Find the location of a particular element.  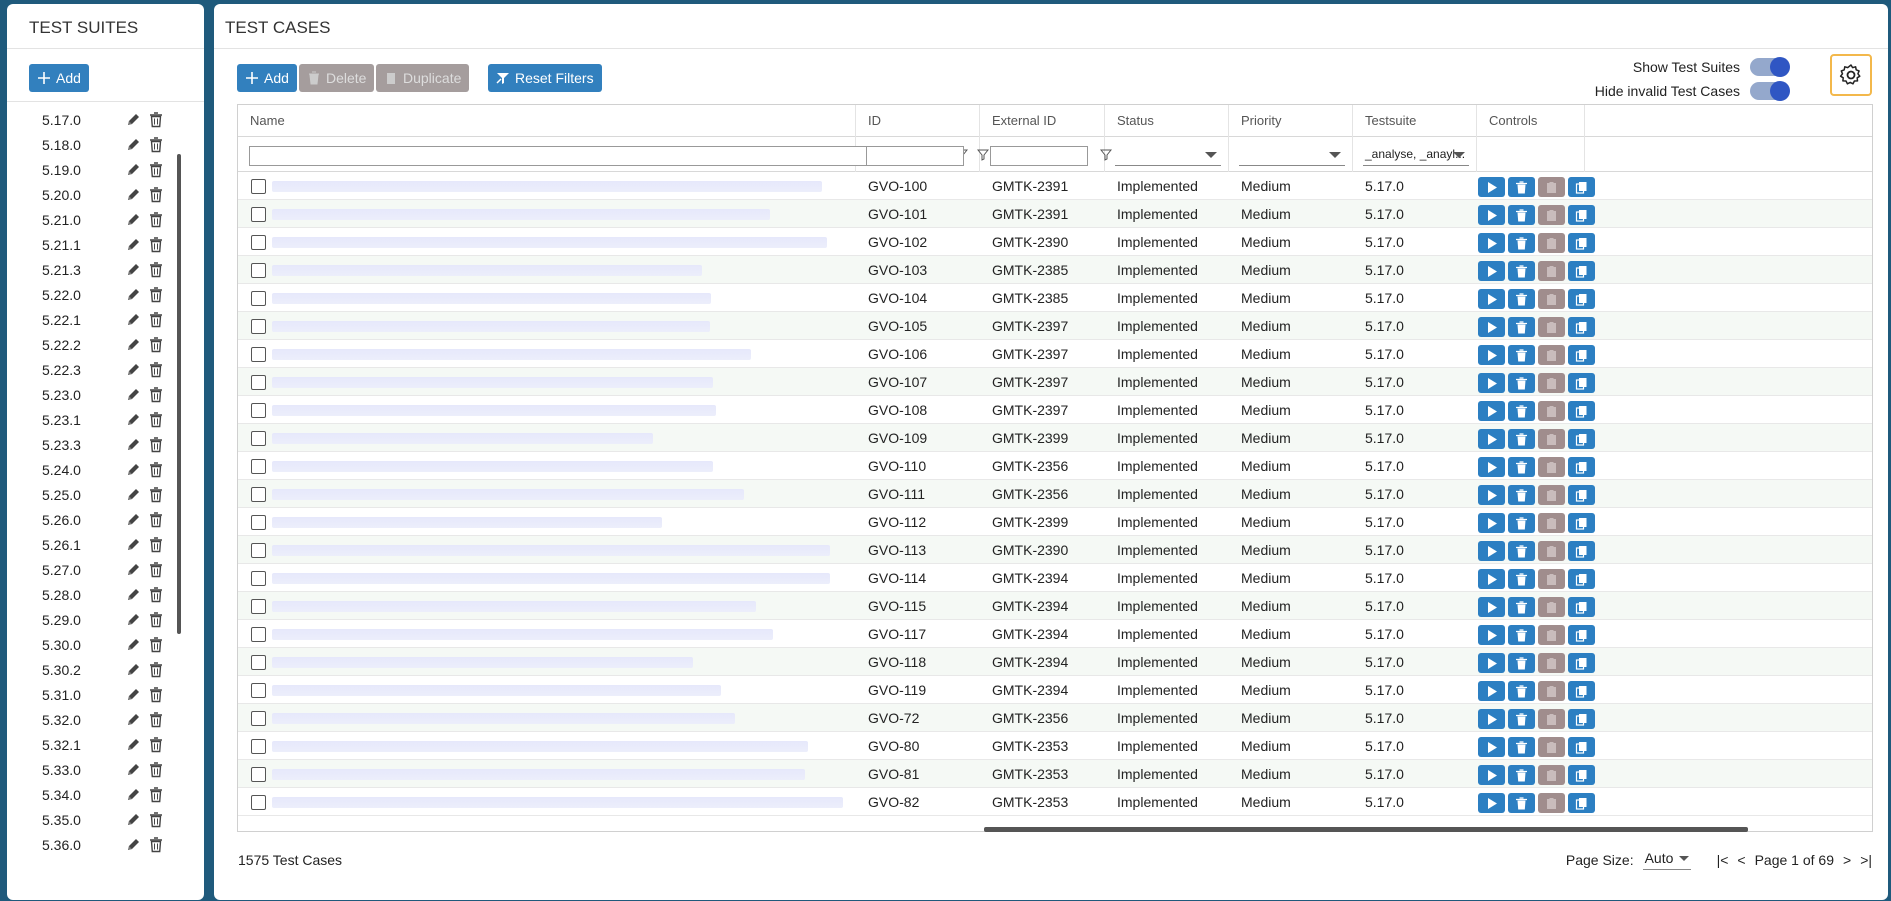

table-row: GVO-104 GMTK-2385 Implemented Medium 5.17.0 is located at coordinates (1055, 298).